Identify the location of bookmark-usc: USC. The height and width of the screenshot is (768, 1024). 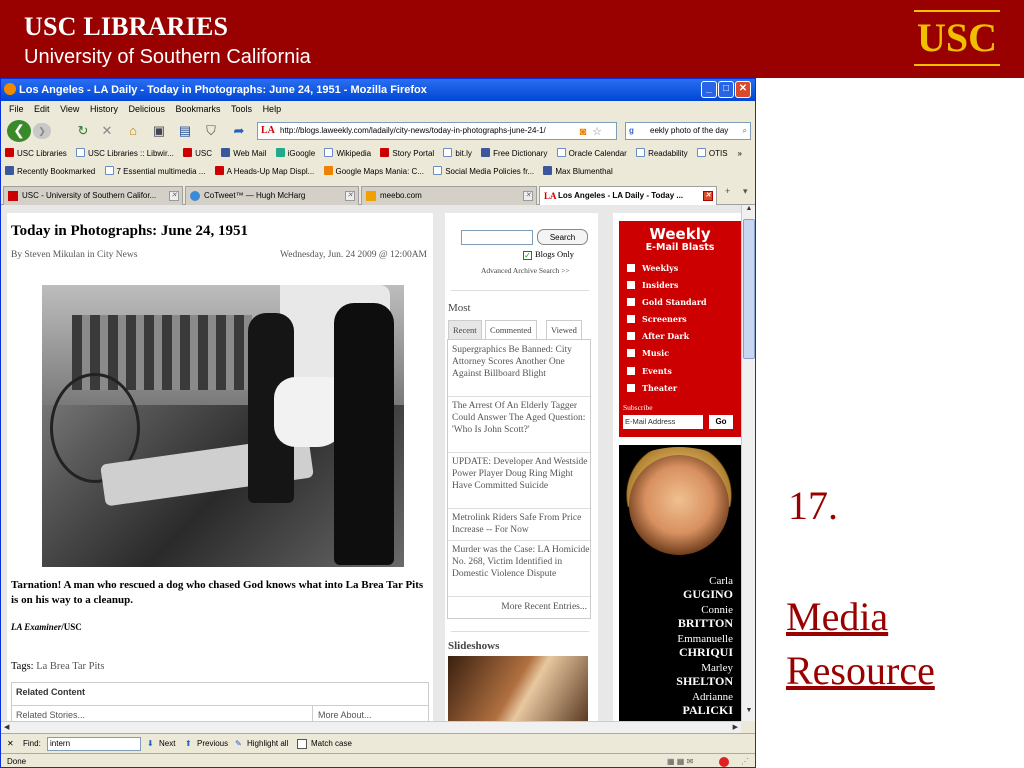
(197, 154).